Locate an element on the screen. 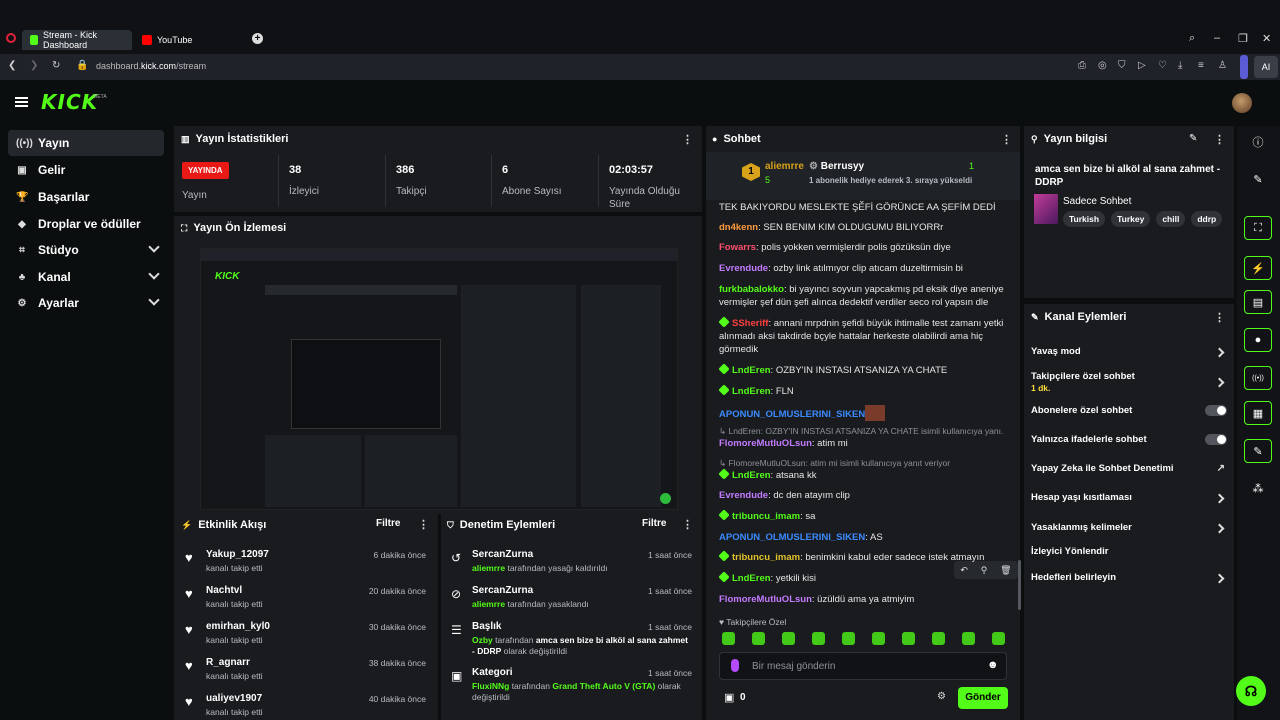 This screenshot has height=720, width=1280. play-icon: ▷ is located at coordinates (1142, 65).